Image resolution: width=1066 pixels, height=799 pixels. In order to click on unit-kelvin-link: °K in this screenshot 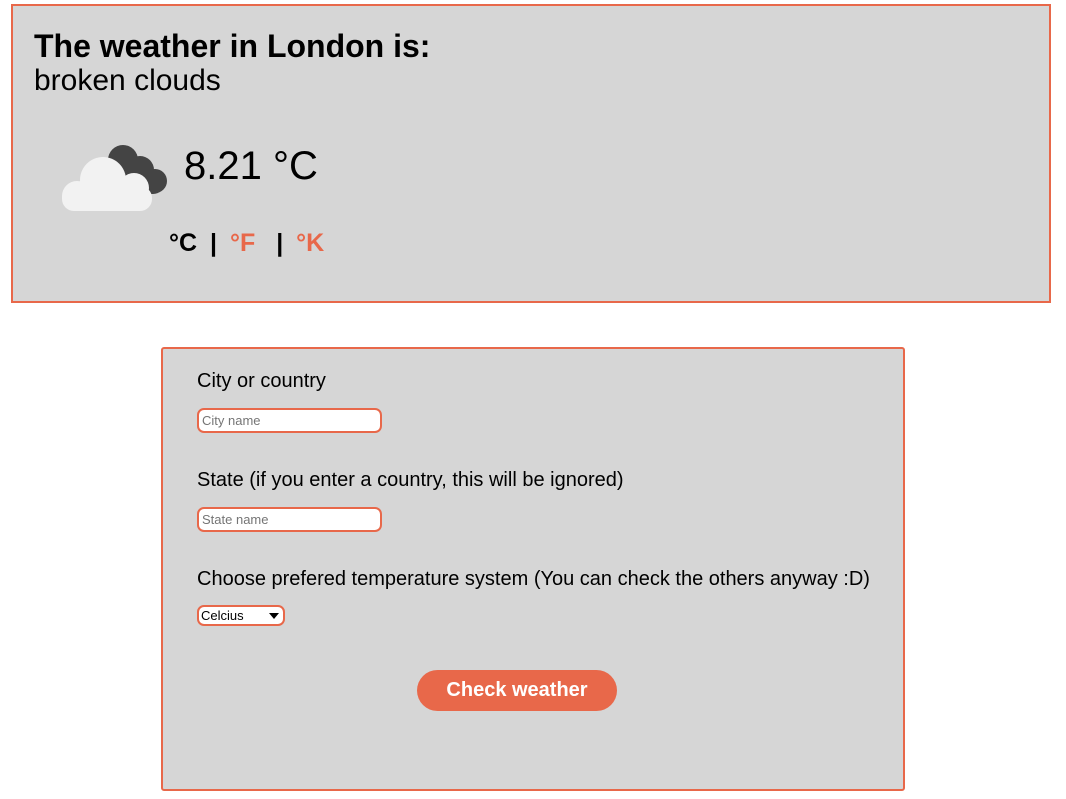, I will do `click(310, 243)`.